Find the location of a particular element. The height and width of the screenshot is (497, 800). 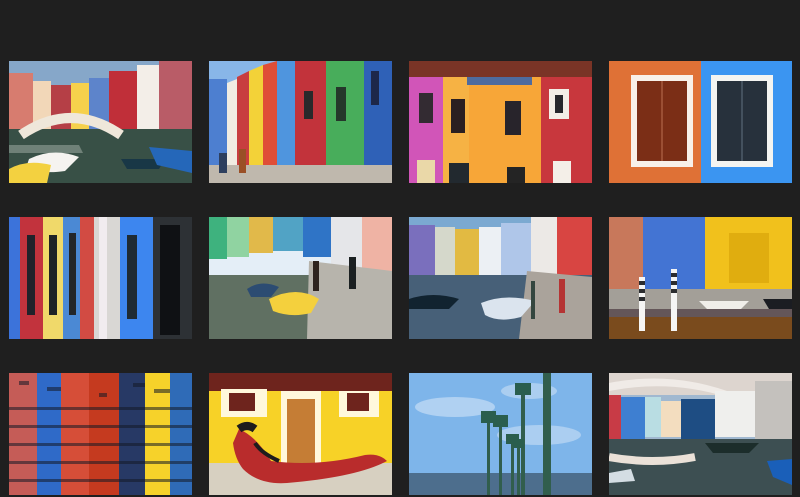

thumbnail-burano-blue-yellow-mooring-poles is located at coordinates (700, 278).